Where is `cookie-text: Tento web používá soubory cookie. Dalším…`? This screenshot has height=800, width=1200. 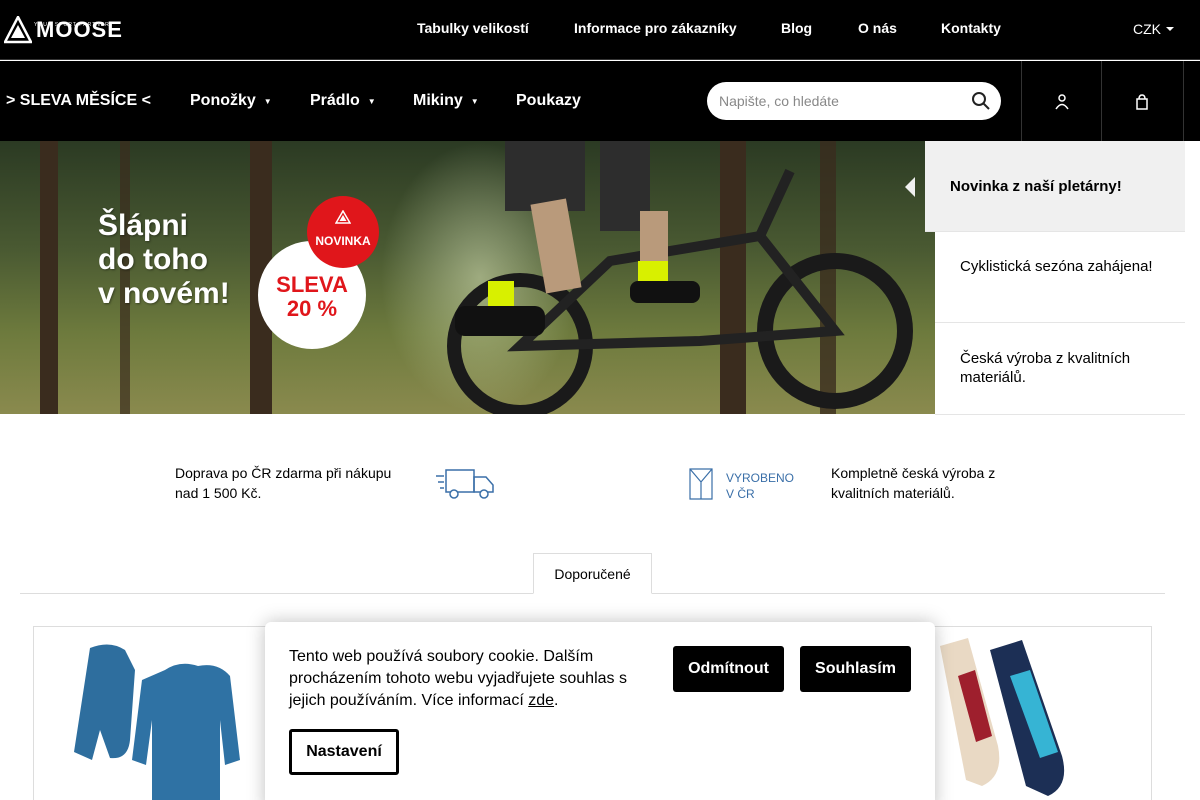
cookie-text: Tento web používá soubory cookie. Dalším… is located at coordinates (458, 678).